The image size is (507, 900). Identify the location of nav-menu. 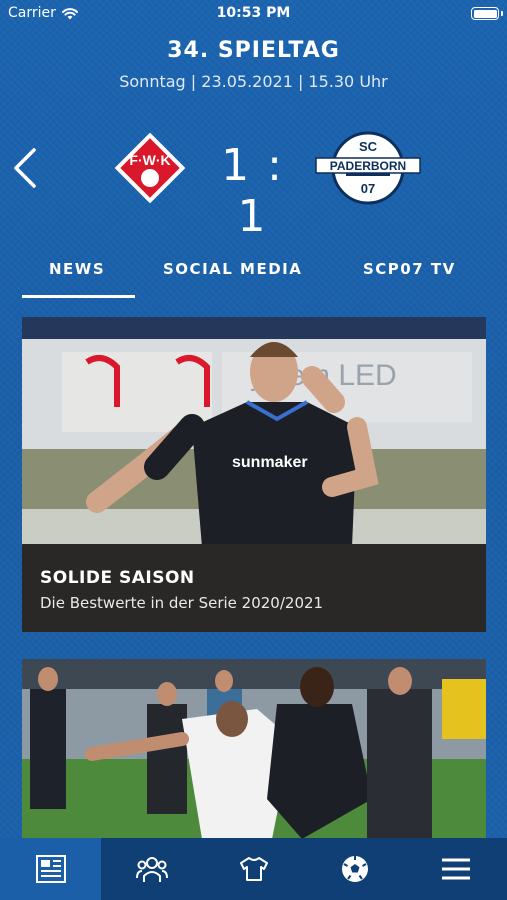
(456, 869).